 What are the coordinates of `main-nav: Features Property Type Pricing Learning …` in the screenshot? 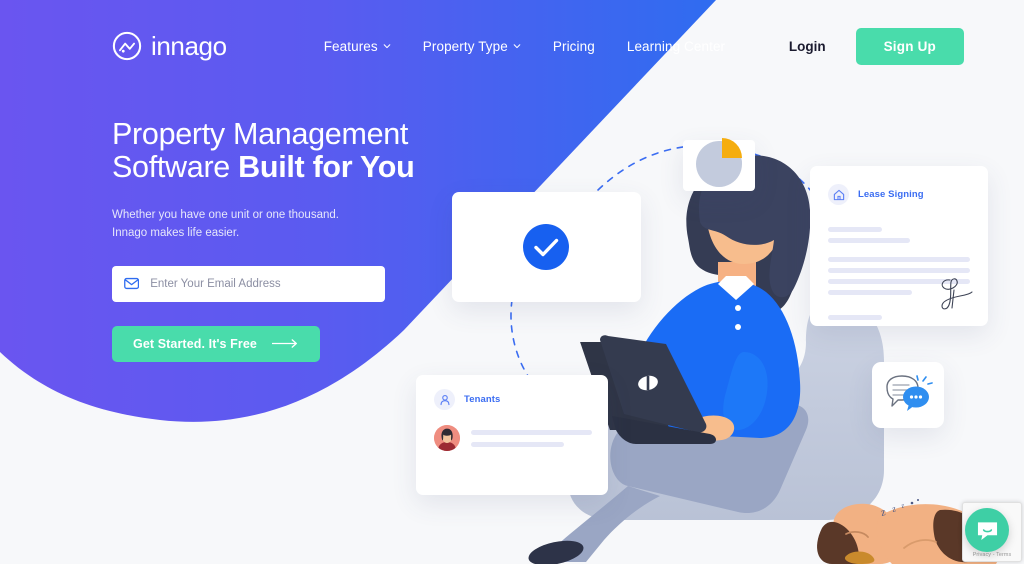 It's located at (524, 46).